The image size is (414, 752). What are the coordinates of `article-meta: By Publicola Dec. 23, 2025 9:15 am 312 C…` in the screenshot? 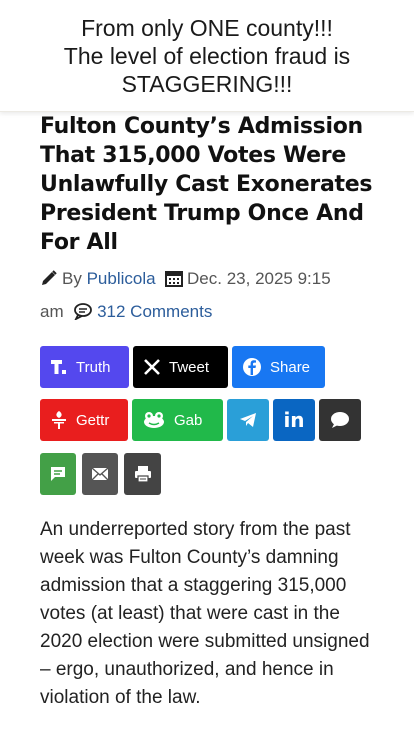 It's located at (210, 297).